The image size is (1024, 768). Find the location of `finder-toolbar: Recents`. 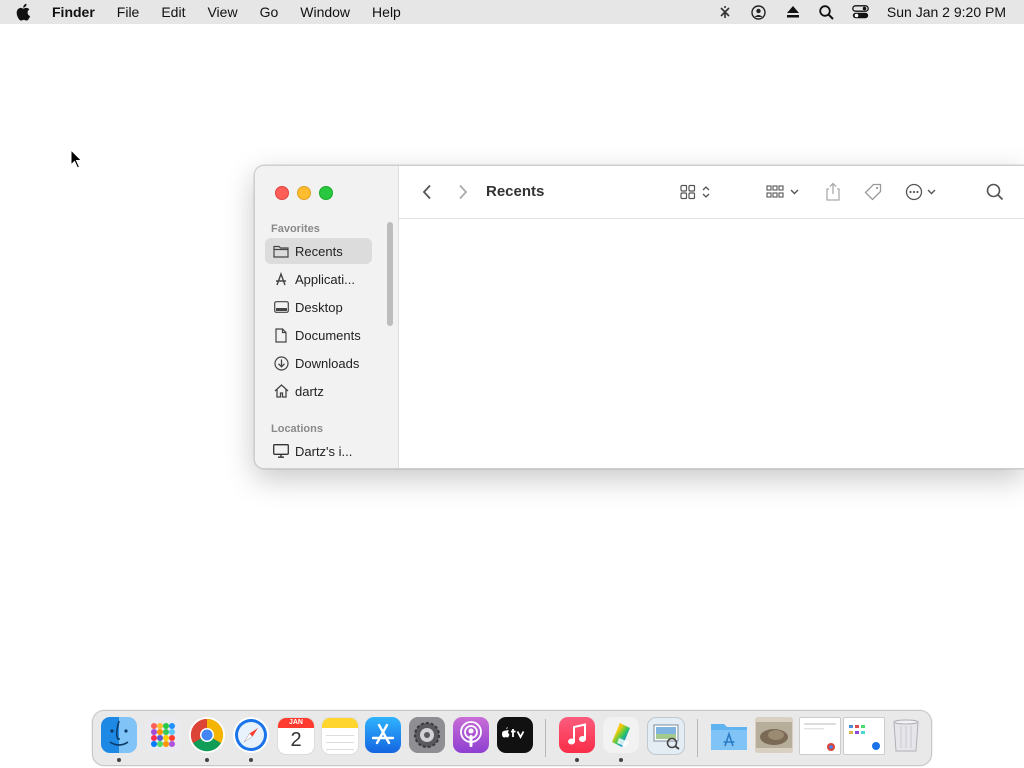

finder-toolbar: Recents is located at coordinates (711, 192).